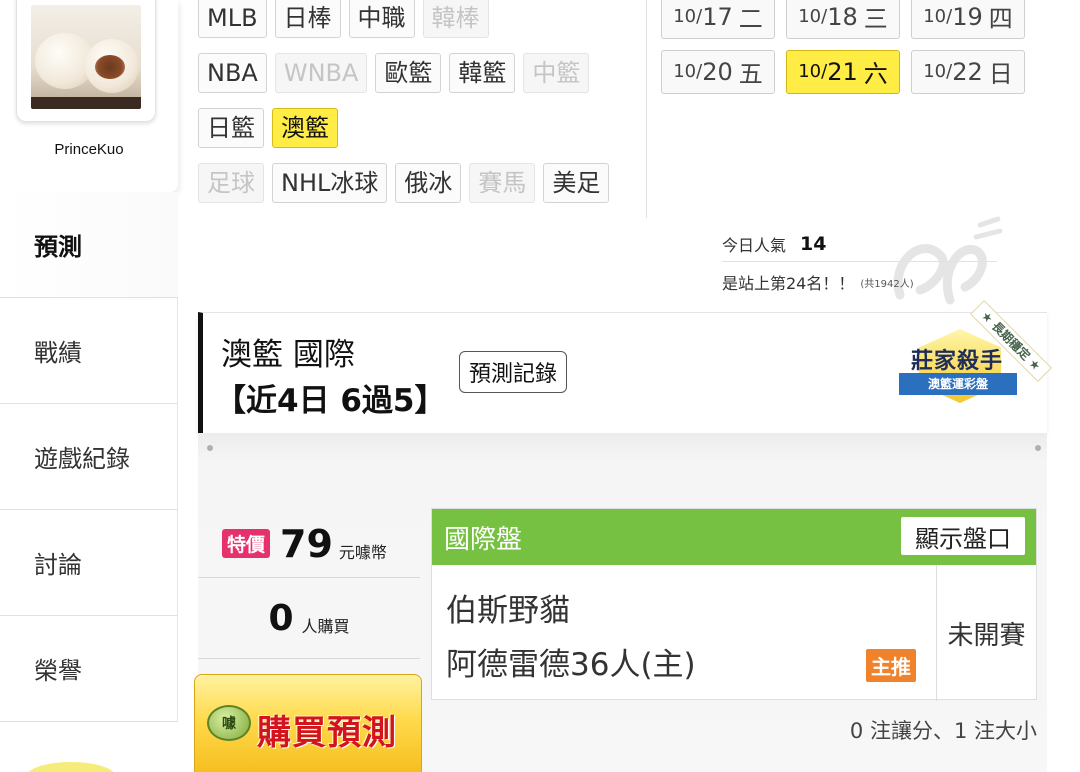  I want to click on buy-prediction-label: 購買預測, so click(327, 733).